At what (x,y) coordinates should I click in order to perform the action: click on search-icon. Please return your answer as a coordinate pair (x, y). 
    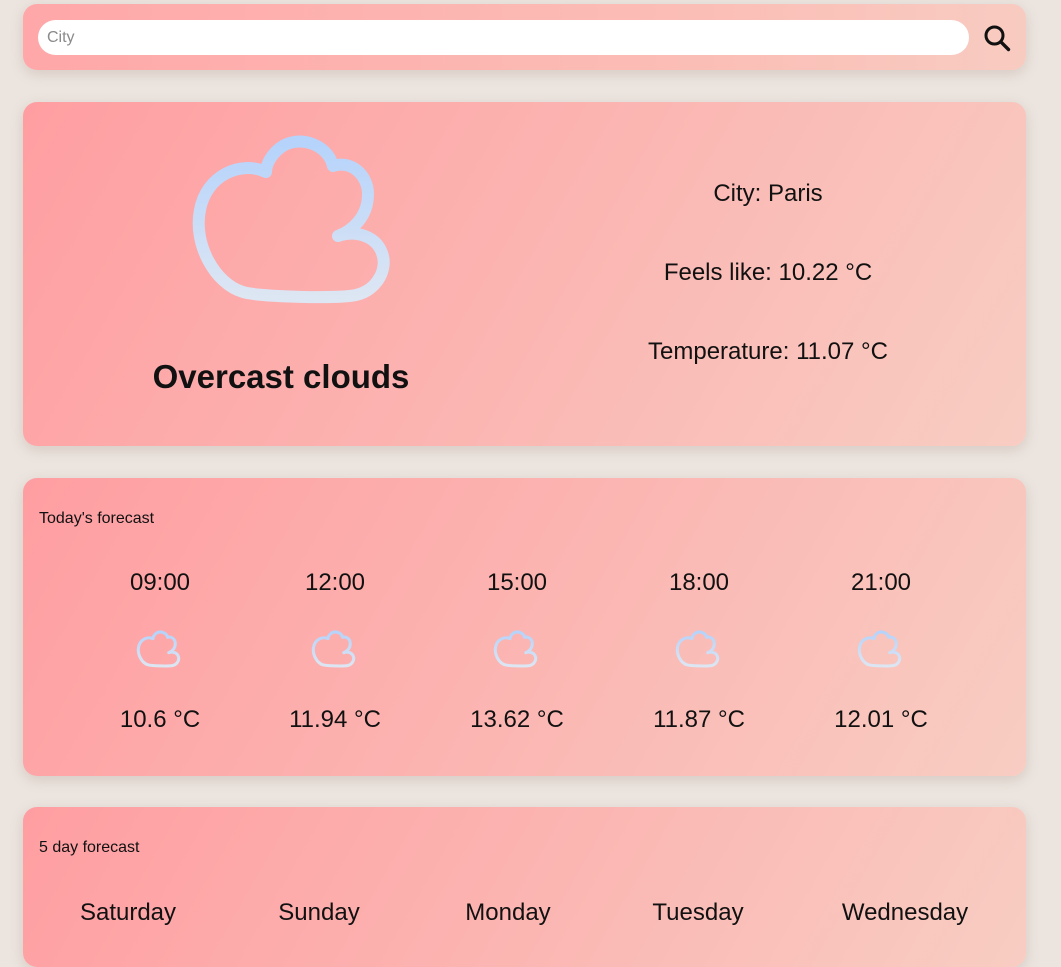
    Looking at the image, I should click on (997, 38).